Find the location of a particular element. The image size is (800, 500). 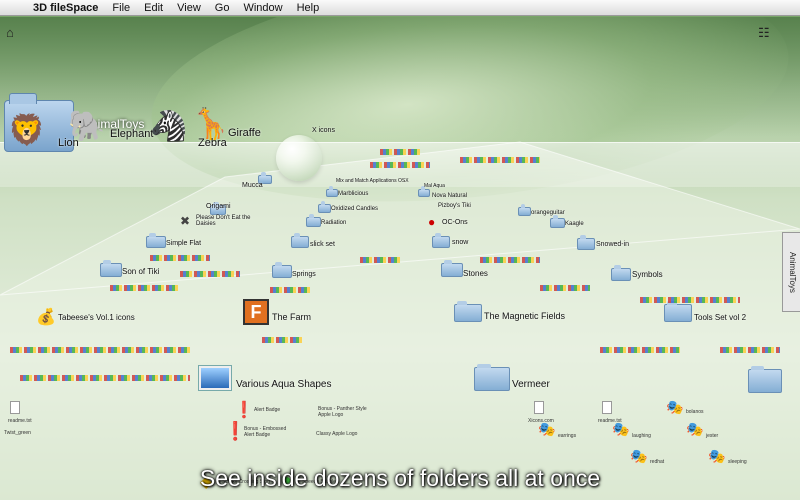

embossed-alert-label: Bonus - Embossed Alert Badge is located at coordinates (265, 432).